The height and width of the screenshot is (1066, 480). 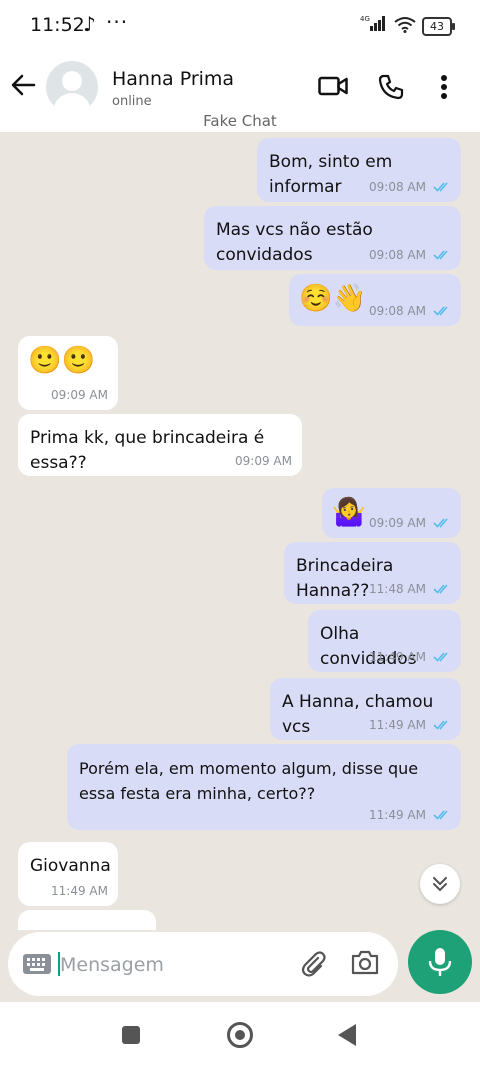 I want to click on avatar-body, so click(x=72, y=103).